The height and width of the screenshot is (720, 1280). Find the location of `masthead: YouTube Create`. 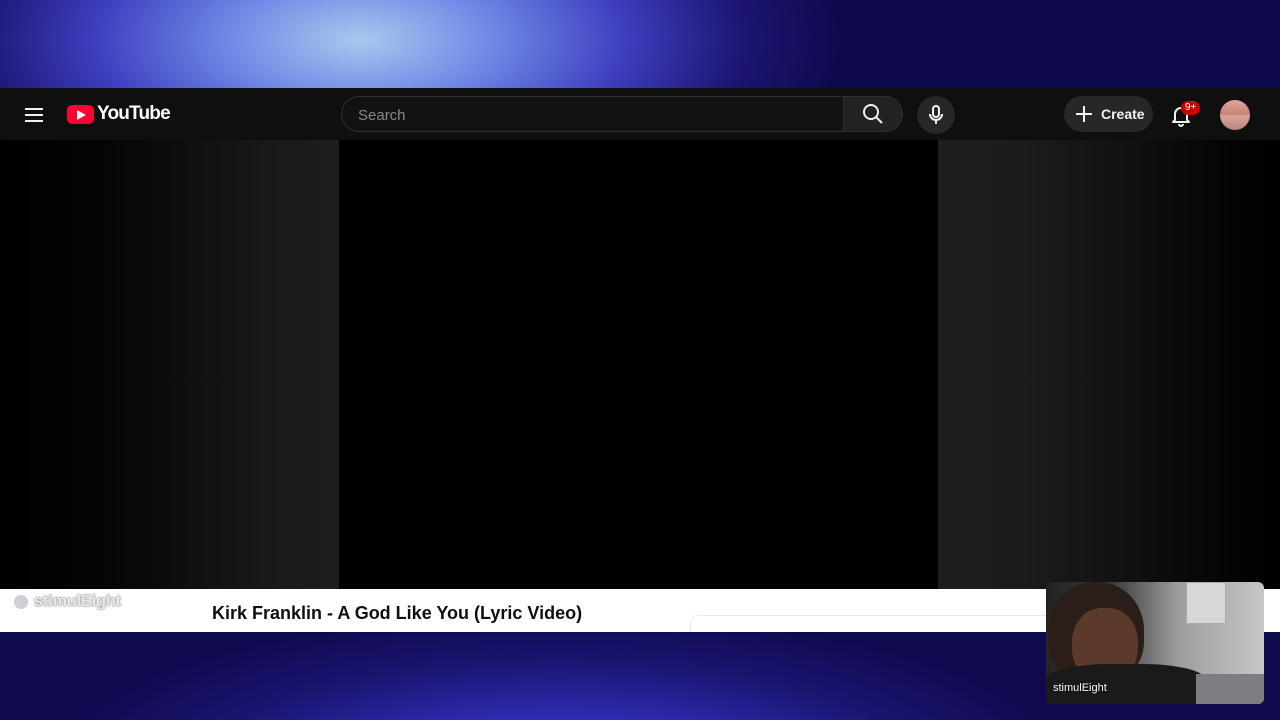

masthead: YouTube Create is located at coordinates (640, 114).